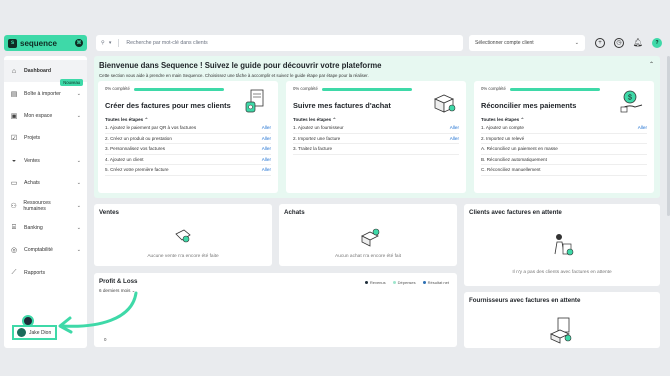  I want to click on panel-title: Clients avec factures en attente, so click(515, 212).